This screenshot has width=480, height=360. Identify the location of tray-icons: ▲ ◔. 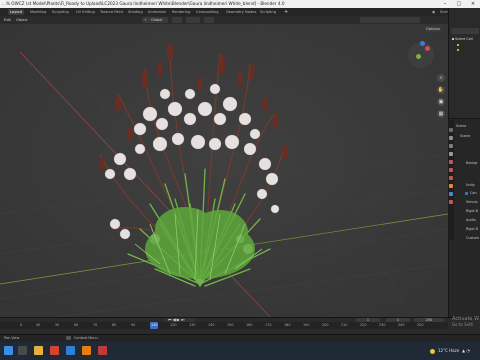
(466, 350).